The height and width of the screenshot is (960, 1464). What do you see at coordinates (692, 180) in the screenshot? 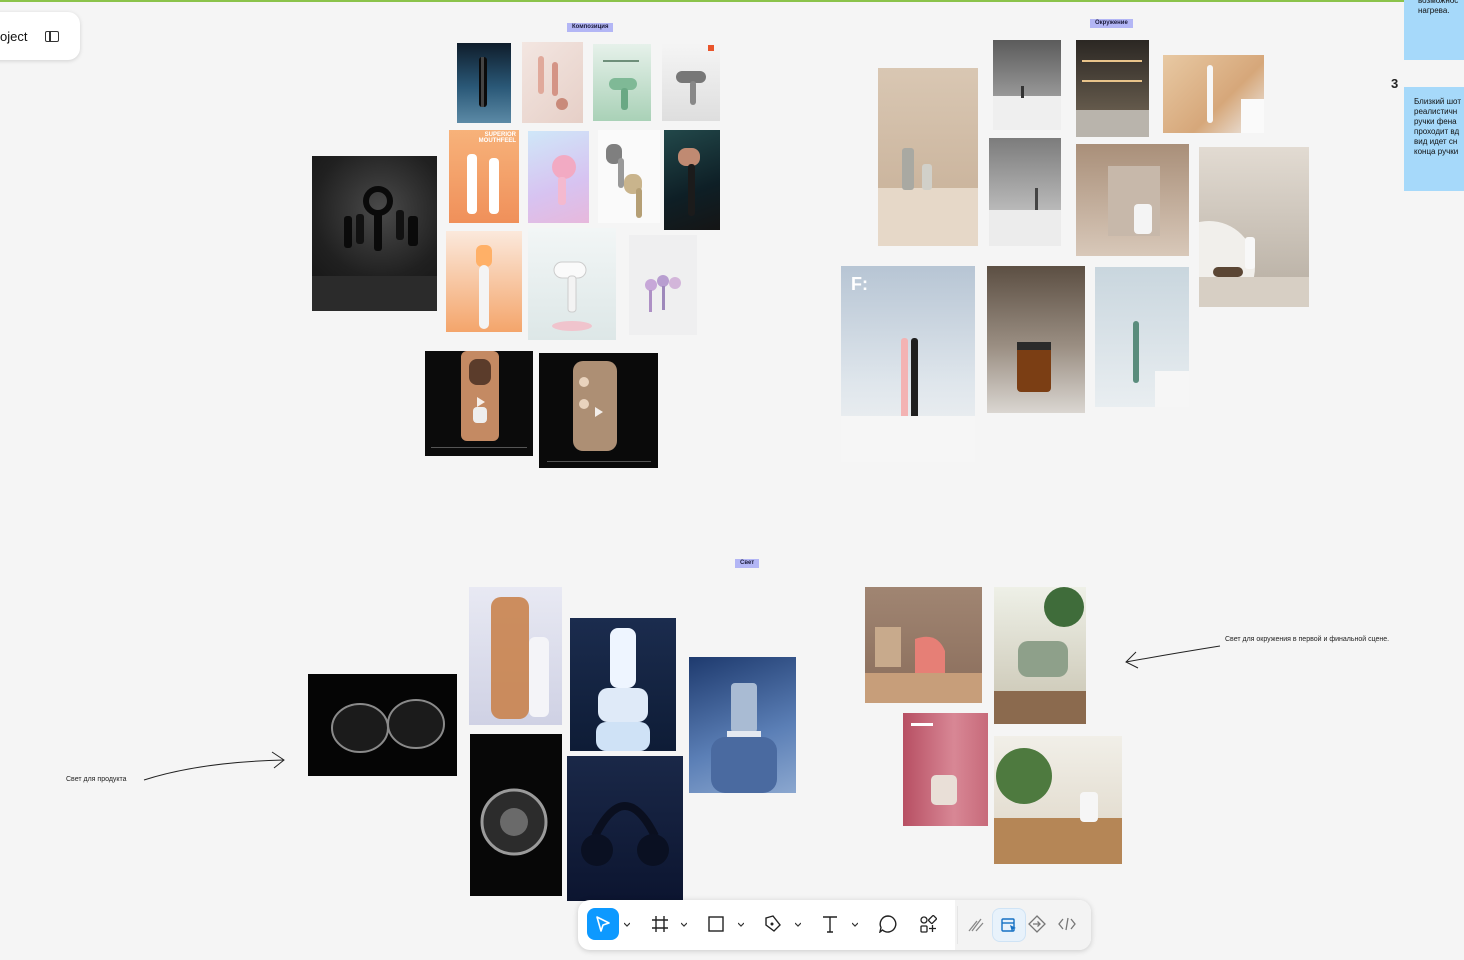
I see `image-dark-dryer` at bounding box center [692, 180].